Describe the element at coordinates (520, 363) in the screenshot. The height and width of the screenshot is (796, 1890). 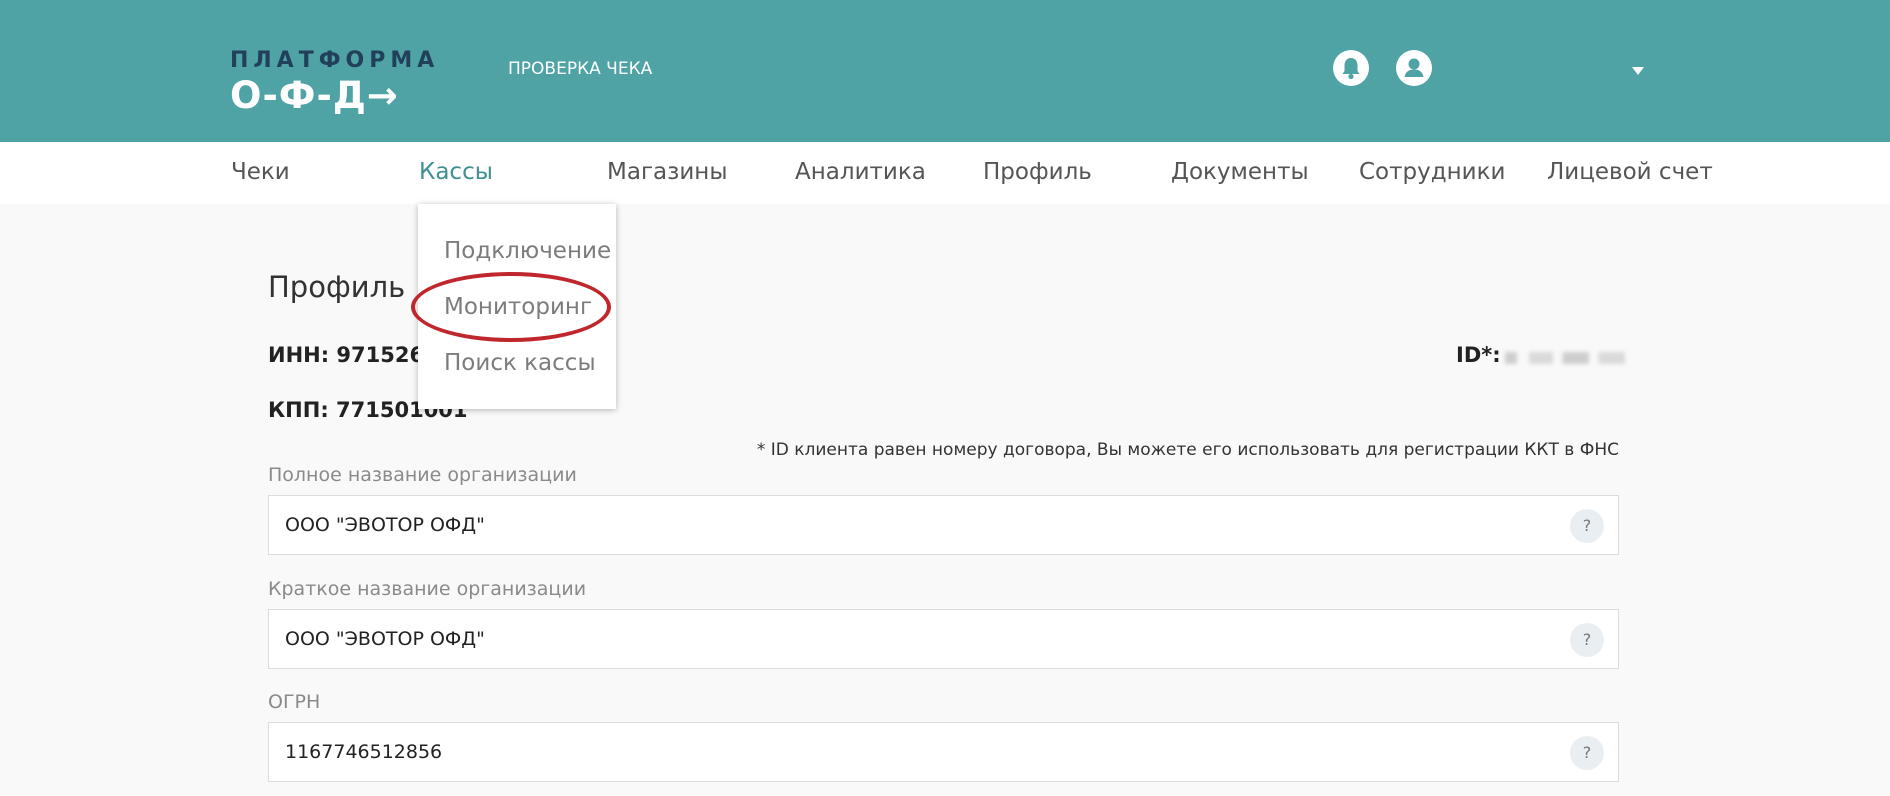
I see `dropdown-item-find-register: Поиск кассы` at that location.